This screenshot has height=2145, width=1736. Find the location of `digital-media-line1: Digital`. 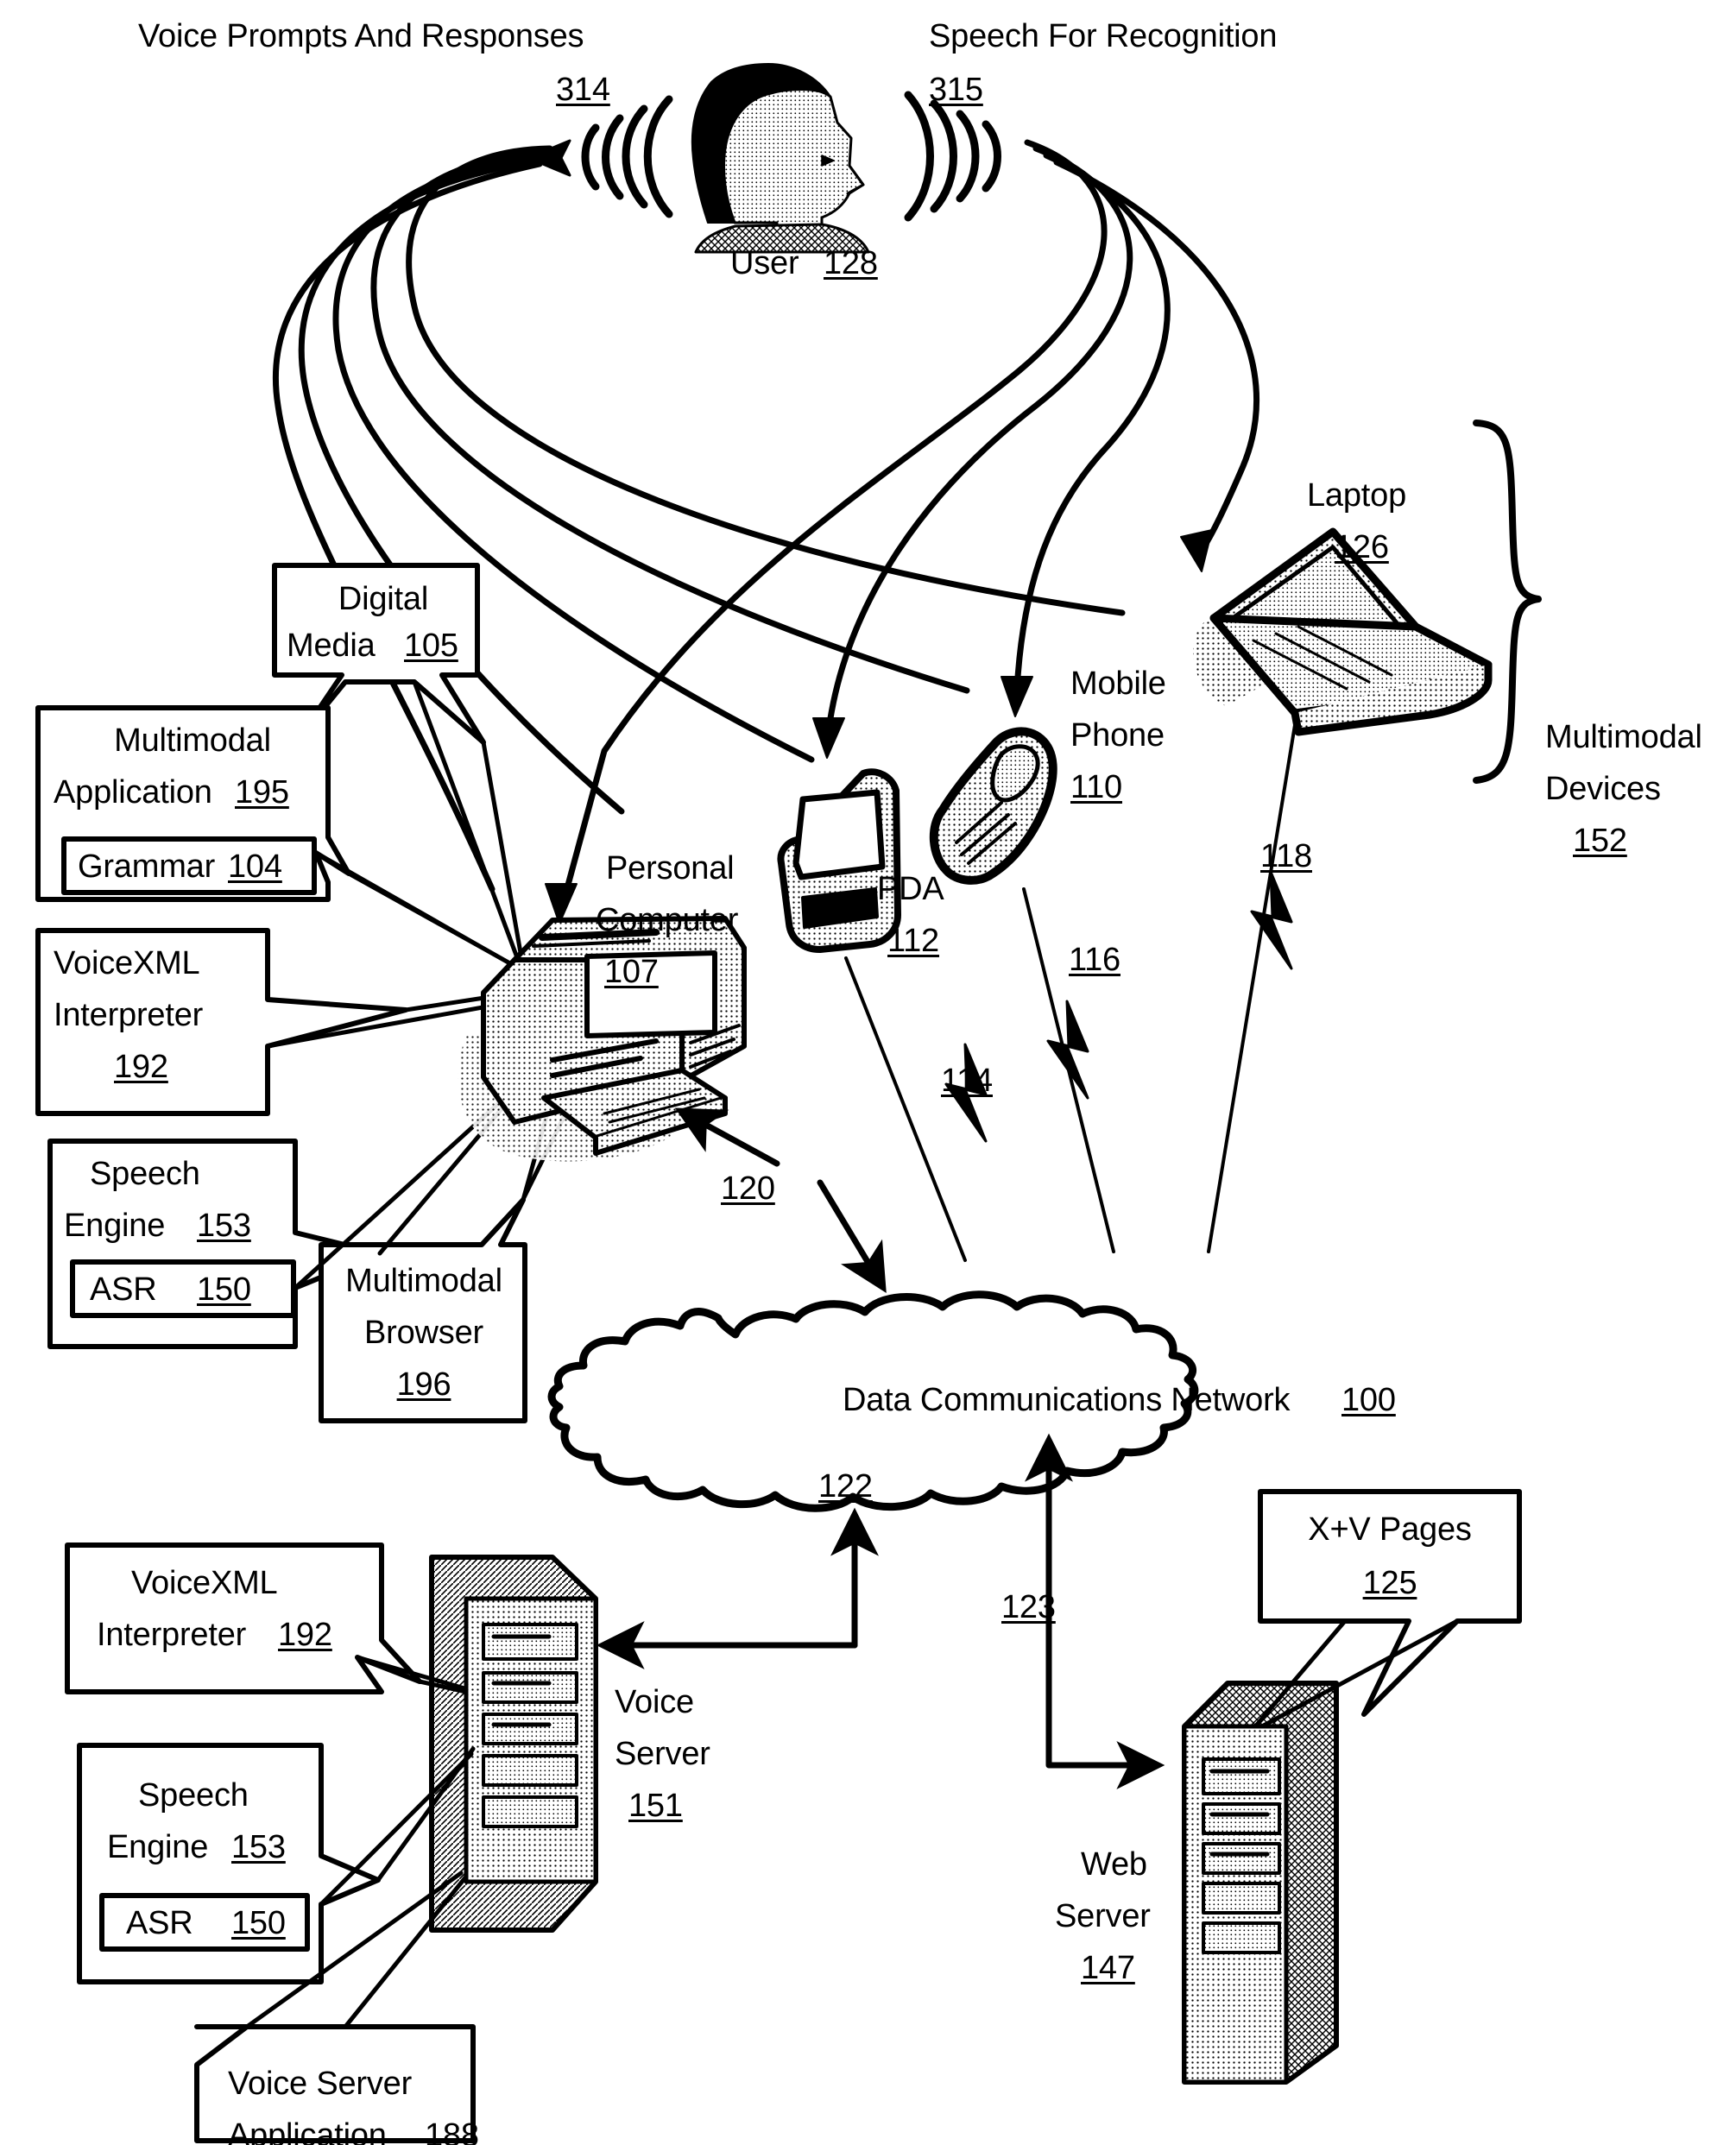

digital-media-line1: Digital is located at coordinates (383, 599).